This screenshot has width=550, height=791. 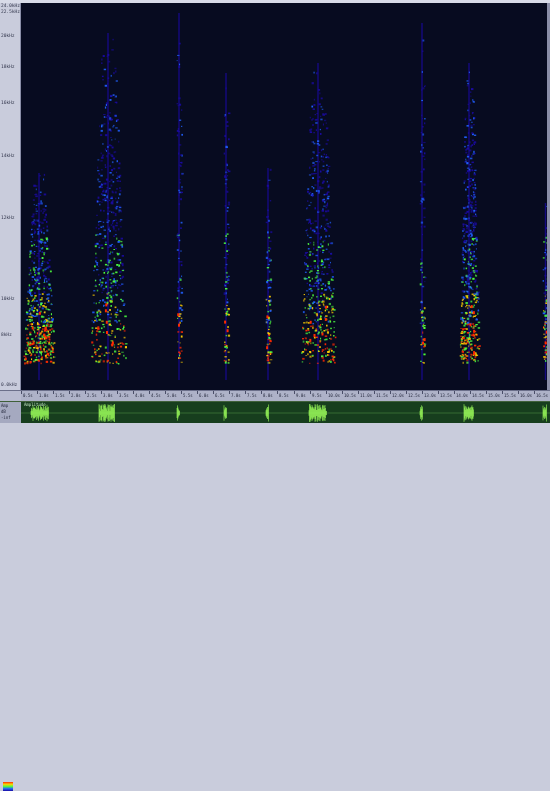 What do you see at coordinates (9, 385) in the screenshot?
I see `freq-label-0k: 0.0kHz` at bounding box center [9, 385].